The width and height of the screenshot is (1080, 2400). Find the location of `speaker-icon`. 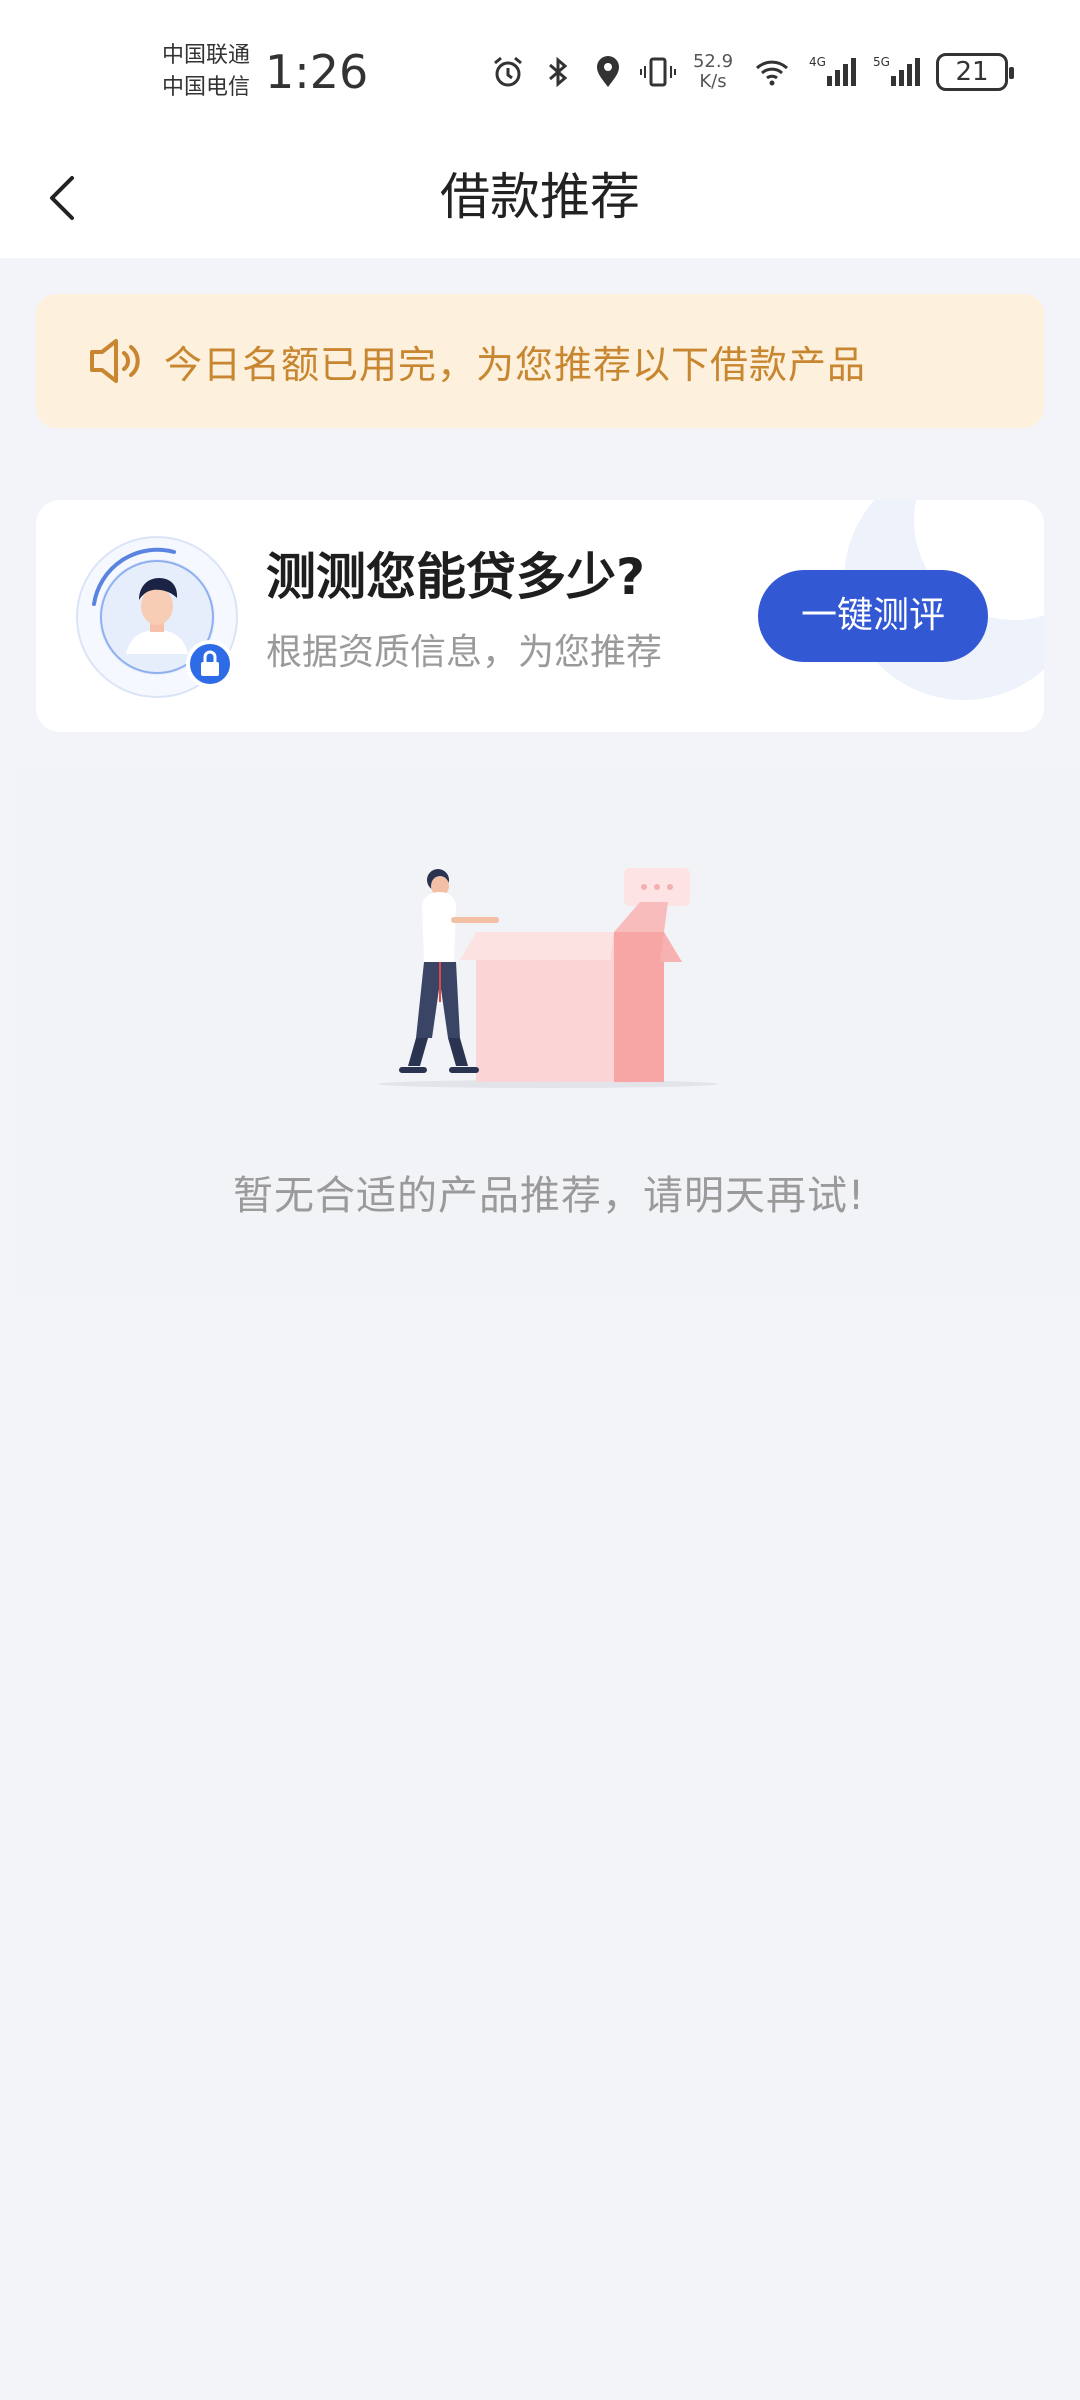

speaker-icon is located at coordinates (115, 361).